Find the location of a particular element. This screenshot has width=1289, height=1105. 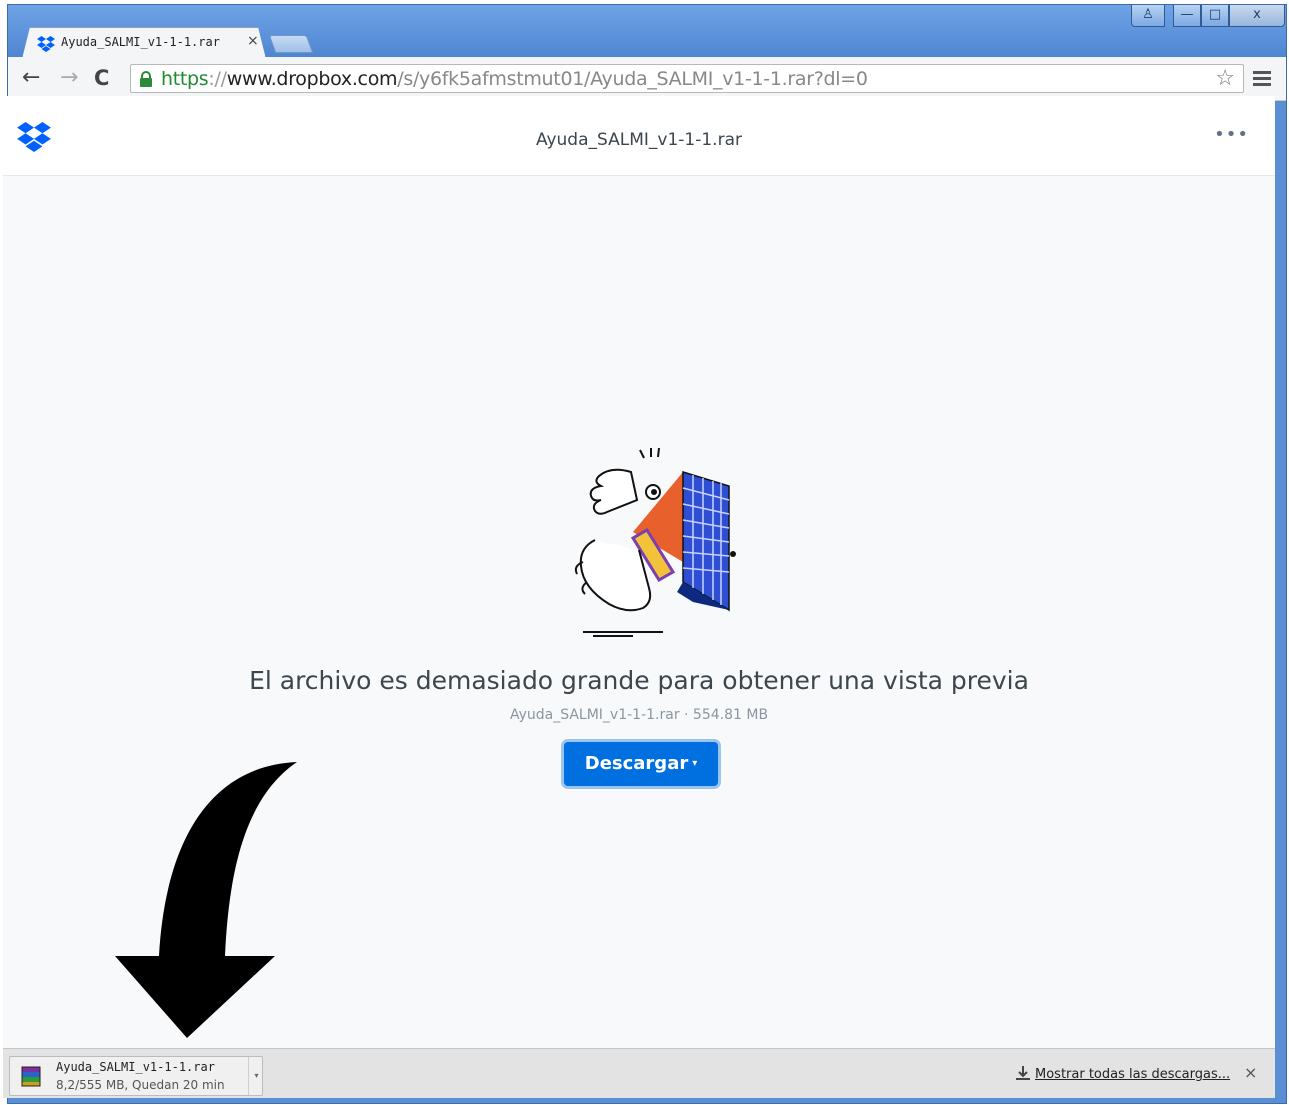

reload-icon: C is located at coordinates (101, 78).